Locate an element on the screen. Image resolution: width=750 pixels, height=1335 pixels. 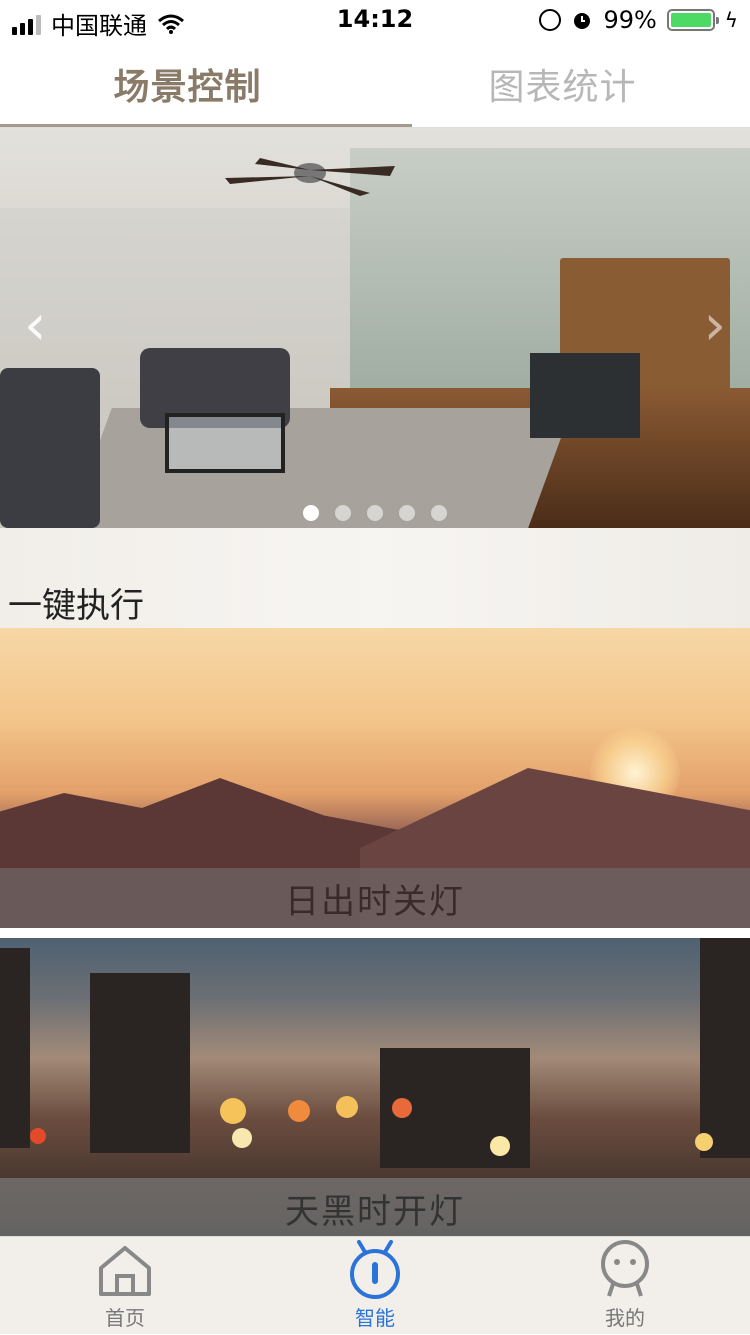
status-right: 99% ϟ is located at coordinates (638, 20).